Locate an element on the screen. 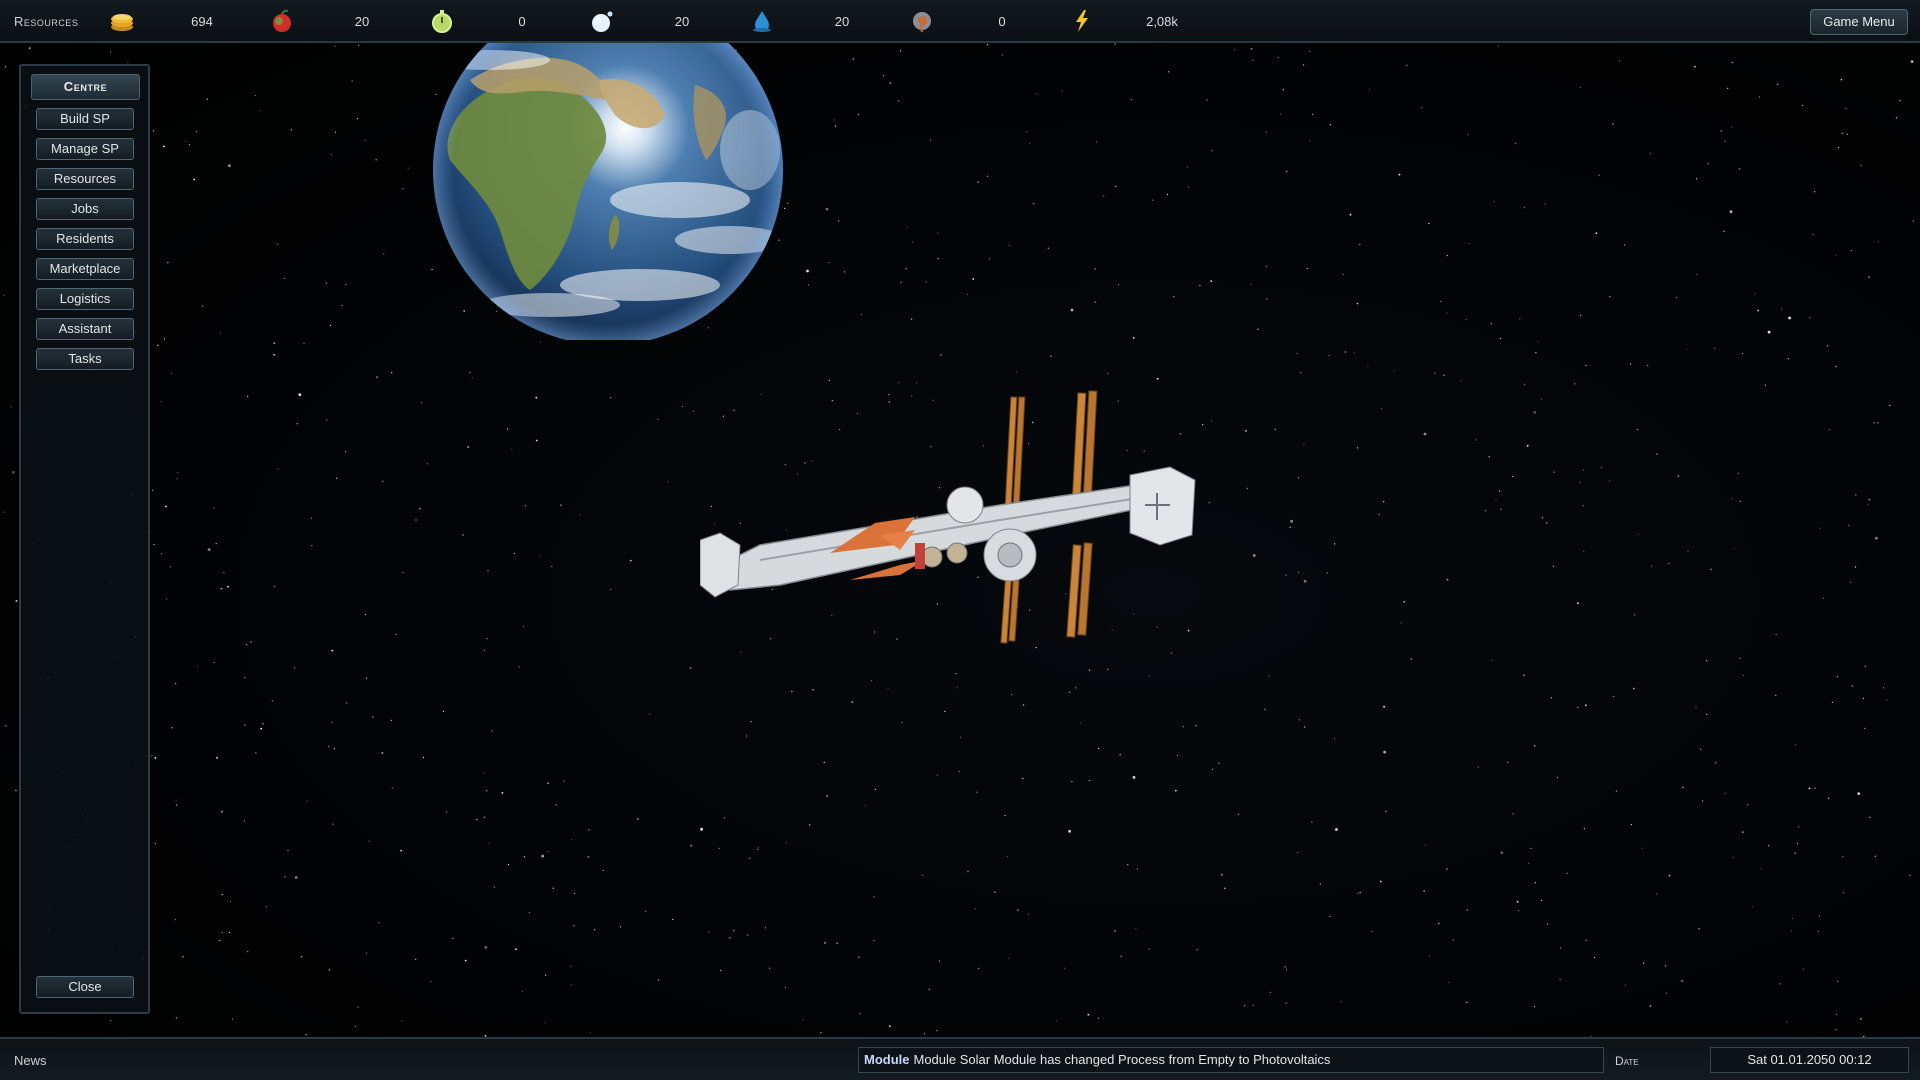 Image resolution: width=1920 pixels, height=1080 pixels. oxygen-bubble-icon is located at coordinates (602, 21).